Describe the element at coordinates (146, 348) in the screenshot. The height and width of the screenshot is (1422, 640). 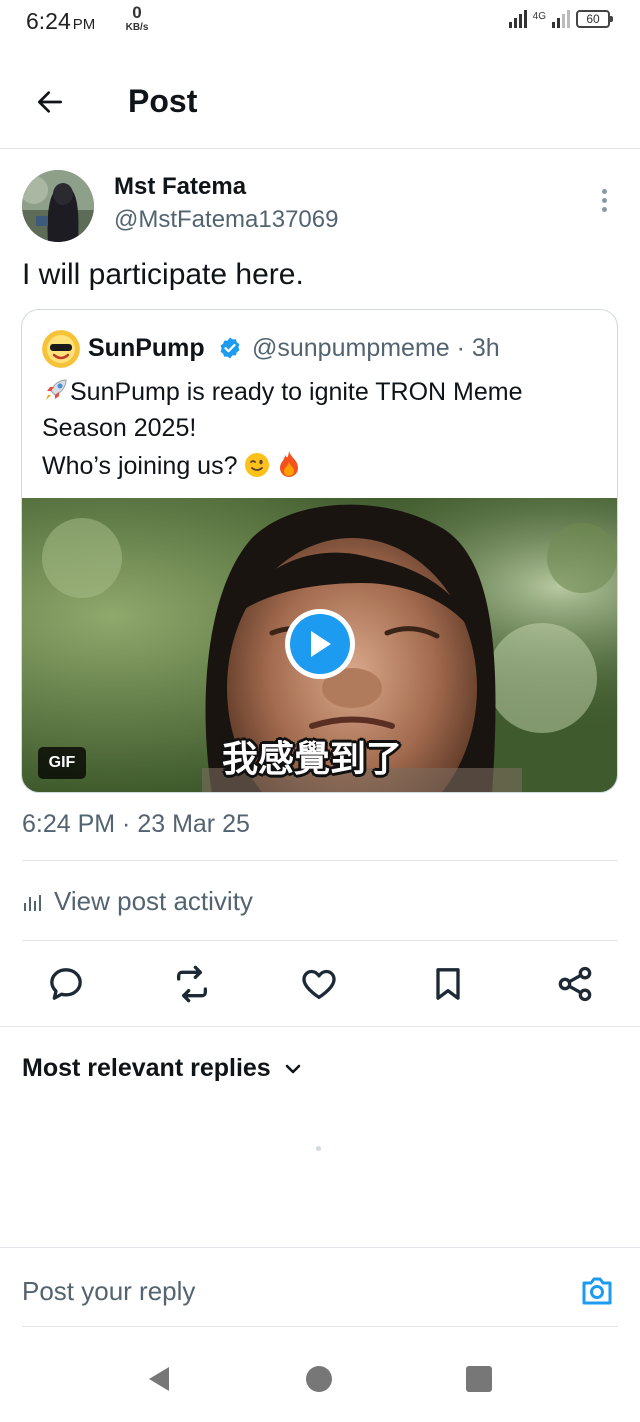
I see `quoted-author-name: SunPump` at that location.